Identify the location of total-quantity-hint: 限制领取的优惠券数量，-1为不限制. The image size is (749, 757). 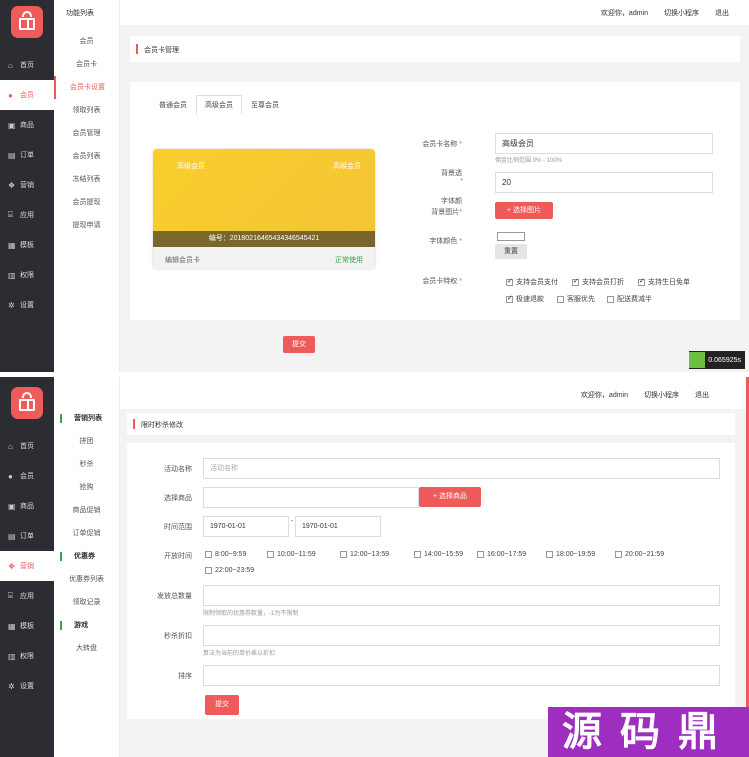
(251, 614).